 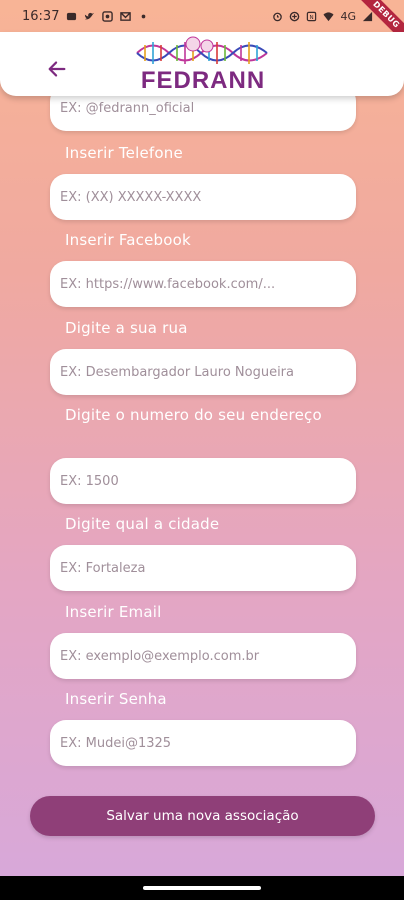 What do you see at coordinates (113, 612) in the screenshot?
I see `email-label: Inserir Email` at bounding box center [113, 612].